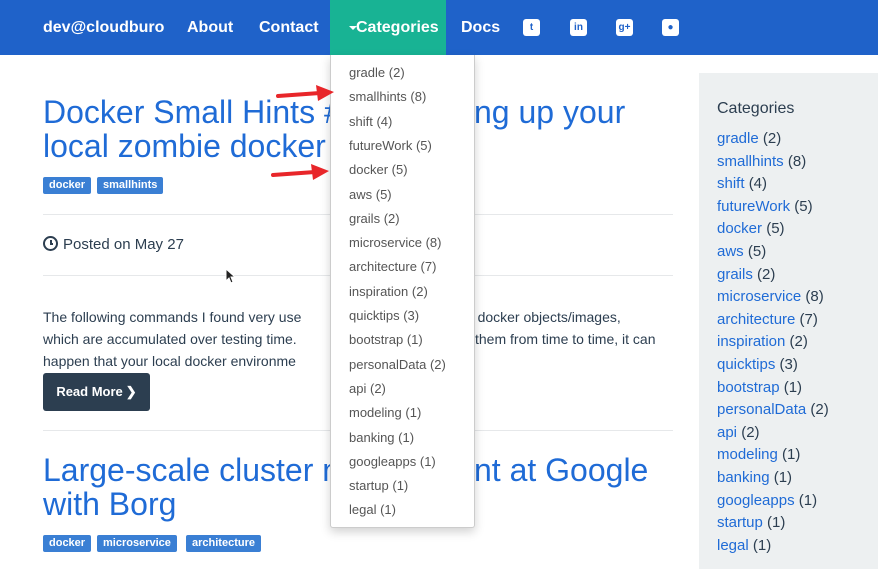 Image resolution: width=878 pixels, height=569 pixels. What do you see at coordinates (67, 185) in the screenshot?
I see `post1-tag-docker: docker` at bounding box center [67, 185].